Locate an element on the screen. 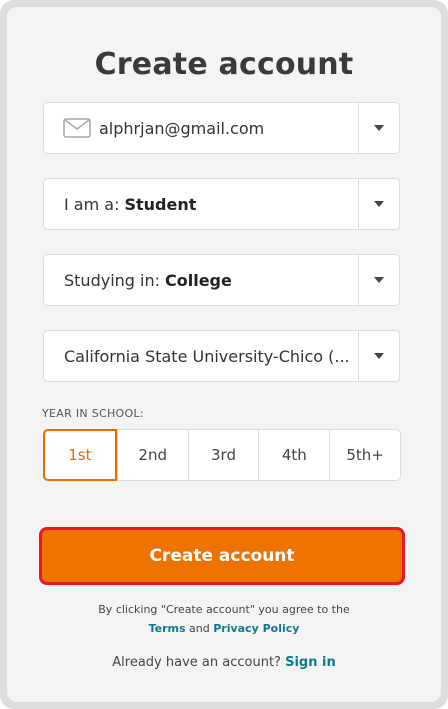  privacy-policy-link: Privacy Policy is located at coordinates (256, 628).